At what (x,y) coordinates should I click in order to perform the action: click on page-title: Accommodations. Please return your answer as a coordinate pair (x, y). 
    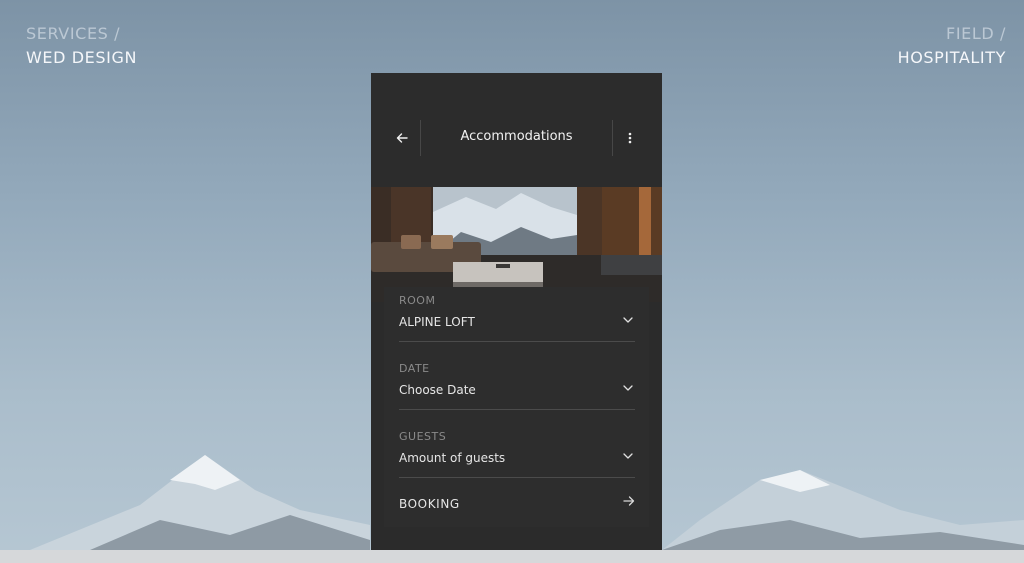
    Looking at the image, I should click on (516, 136).